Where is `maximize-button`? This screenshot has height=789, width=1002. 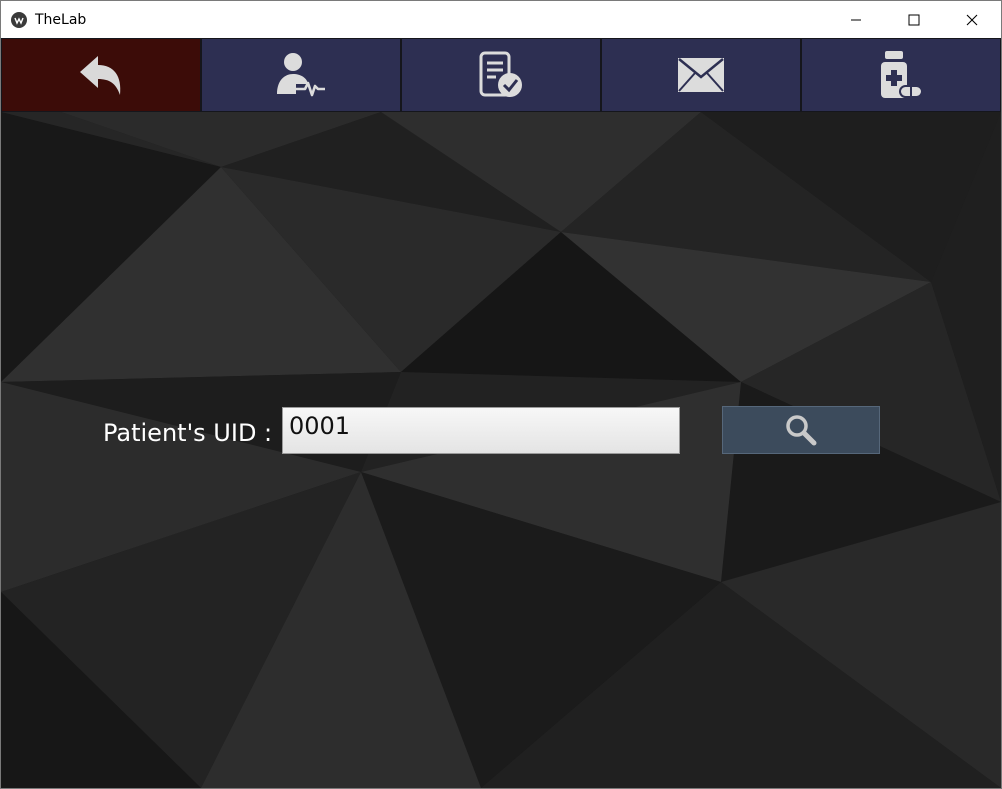 maximize-button is located at coordinates (914, 19).